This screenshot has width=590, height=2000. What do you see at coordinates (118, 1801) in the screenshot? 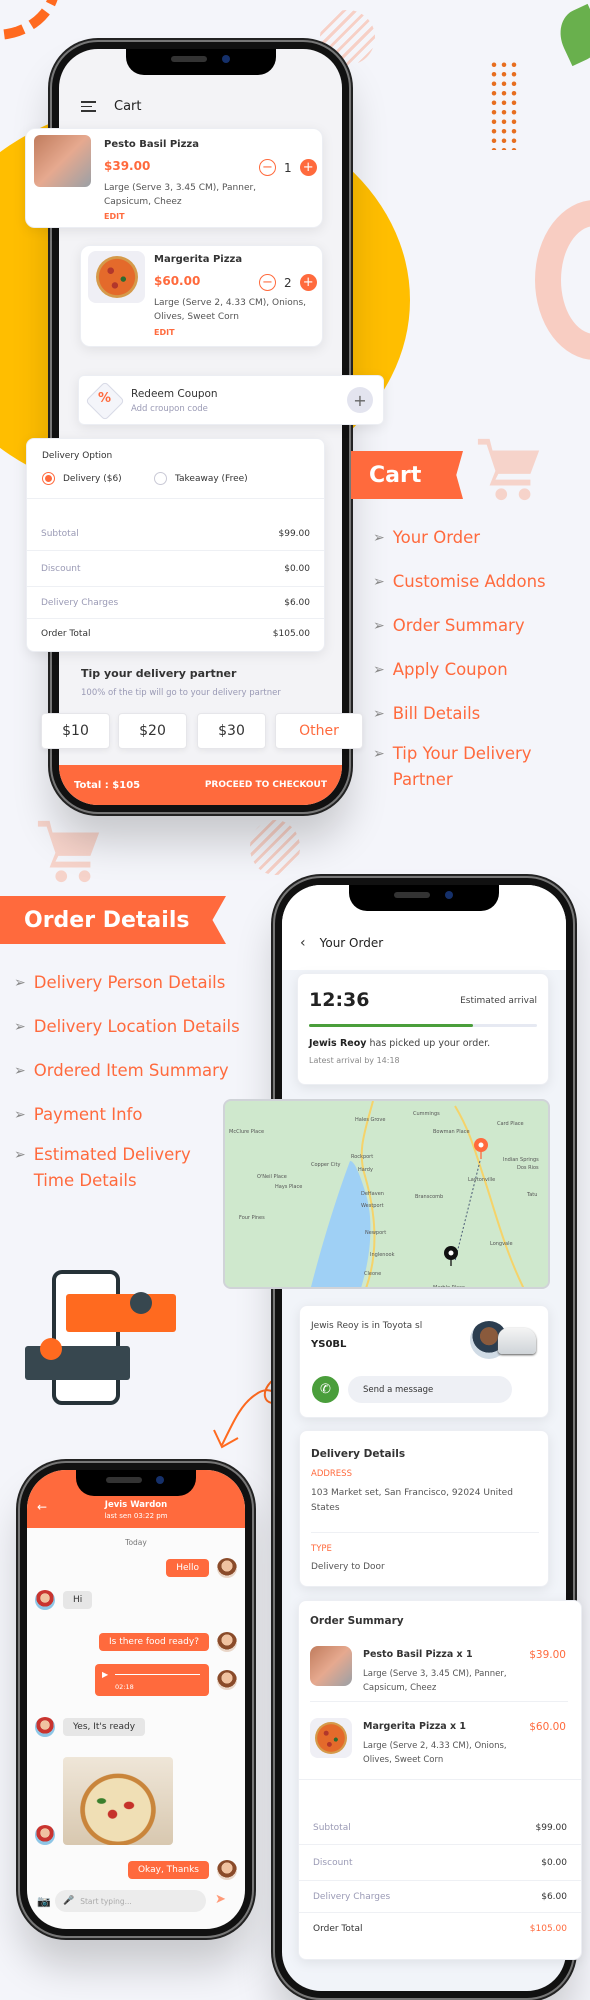
I see `pizza-photo` at bounding box center [118, 1801].